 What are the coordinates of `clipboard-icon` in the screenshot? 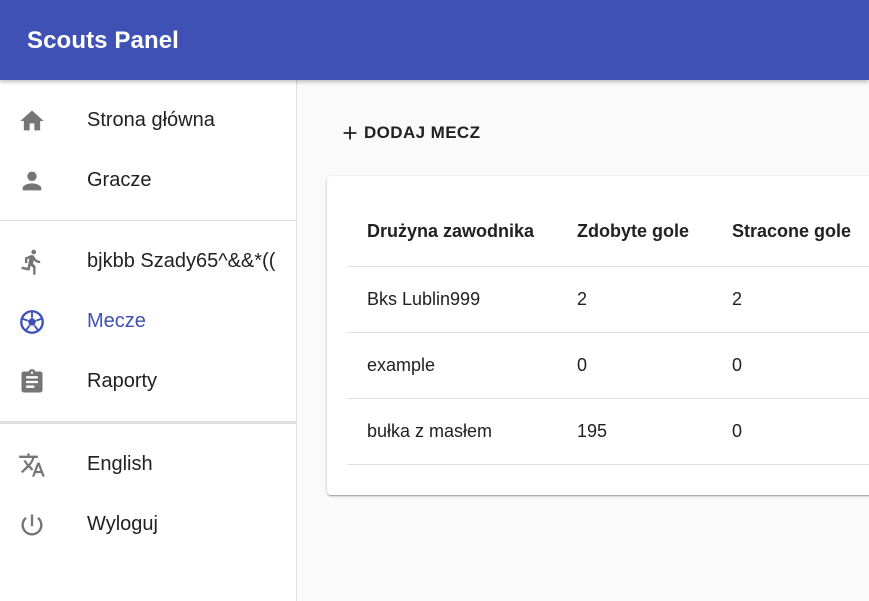 It's located at (32, 382).